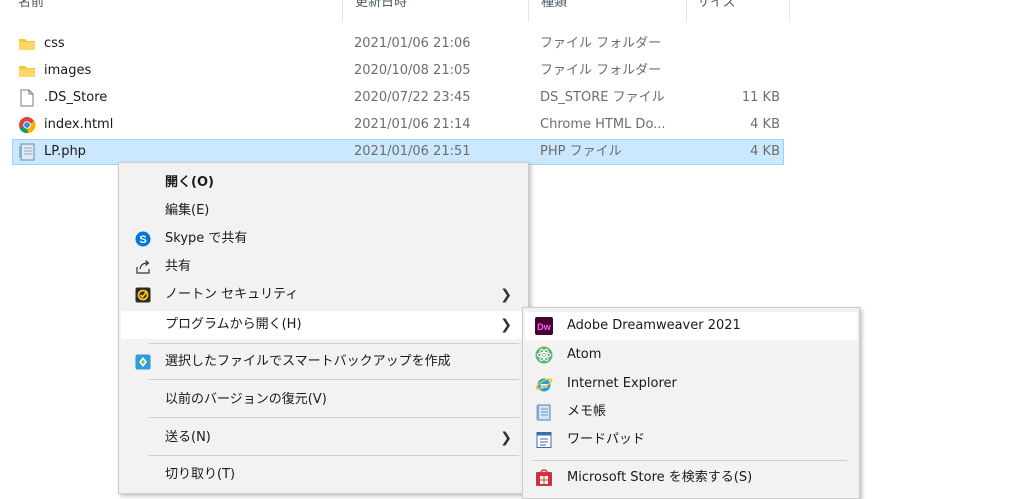  What do you see at coordinates (412, 97) in the screenshot?
I see `file-date: 2020/07/22 23:45` at bounding box center [412, 97].